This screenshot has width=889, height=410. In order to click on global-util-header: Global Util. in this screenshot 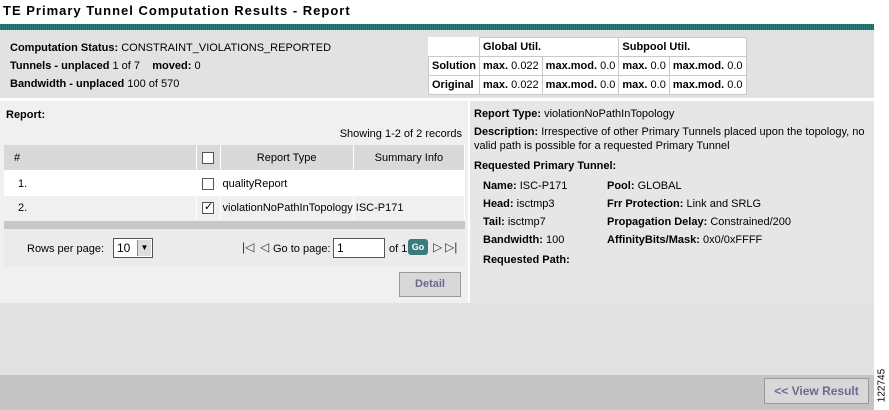, I will do `click(549, 47)`.